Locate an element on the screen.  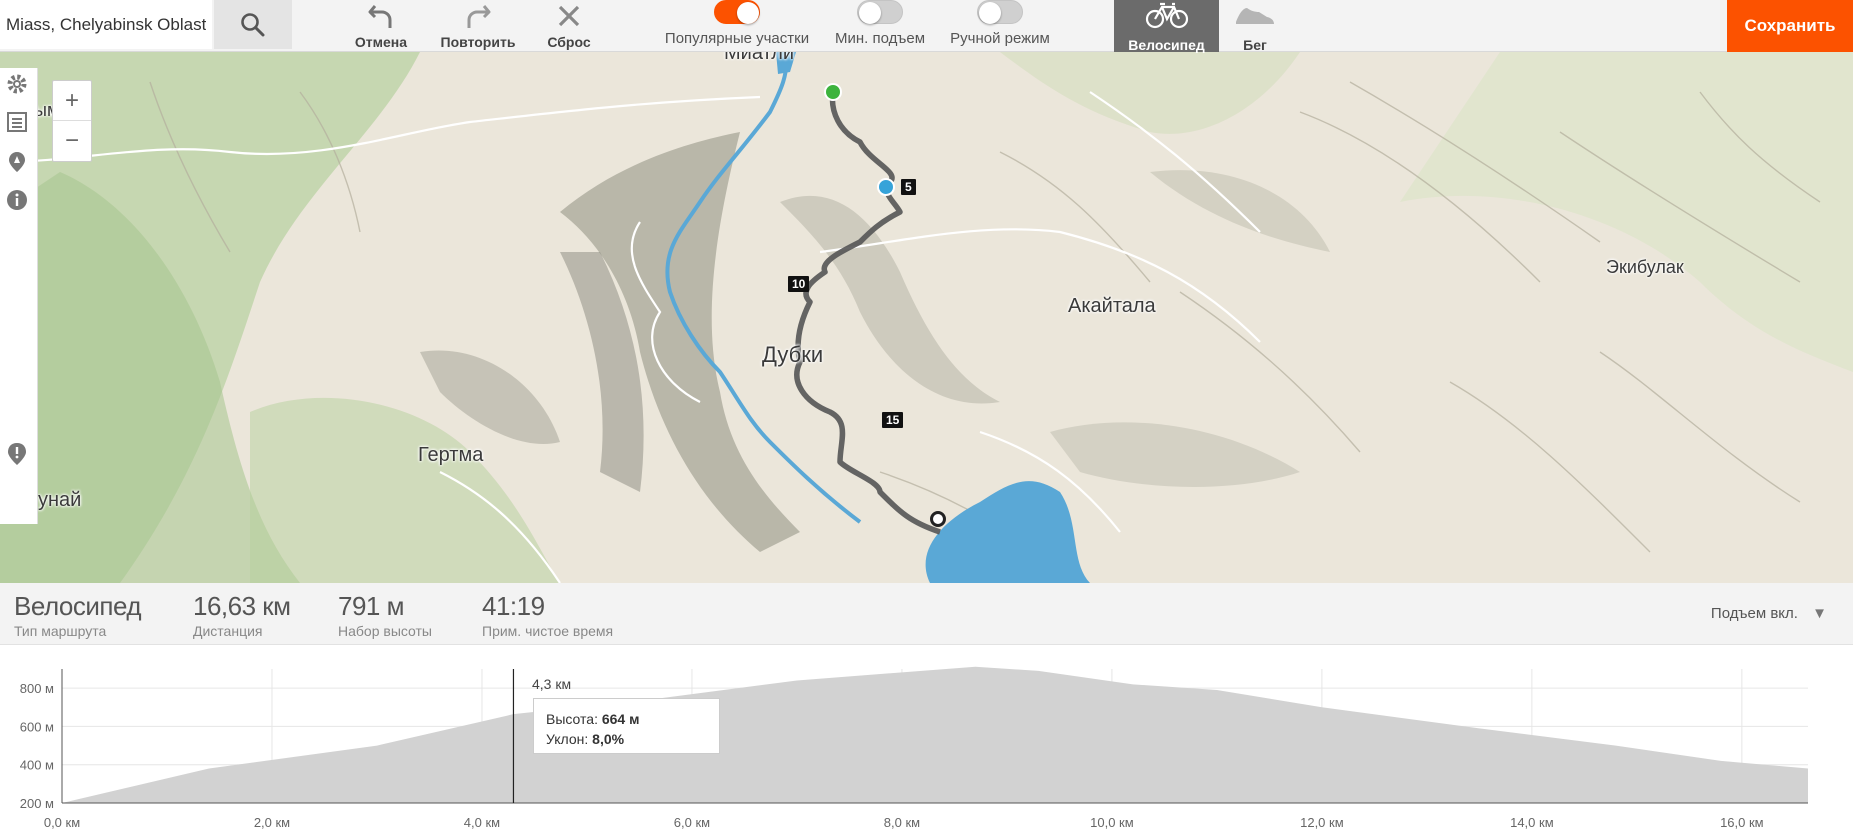
min-climb-label: Мин. подъем is located at coordinates (880, 38).